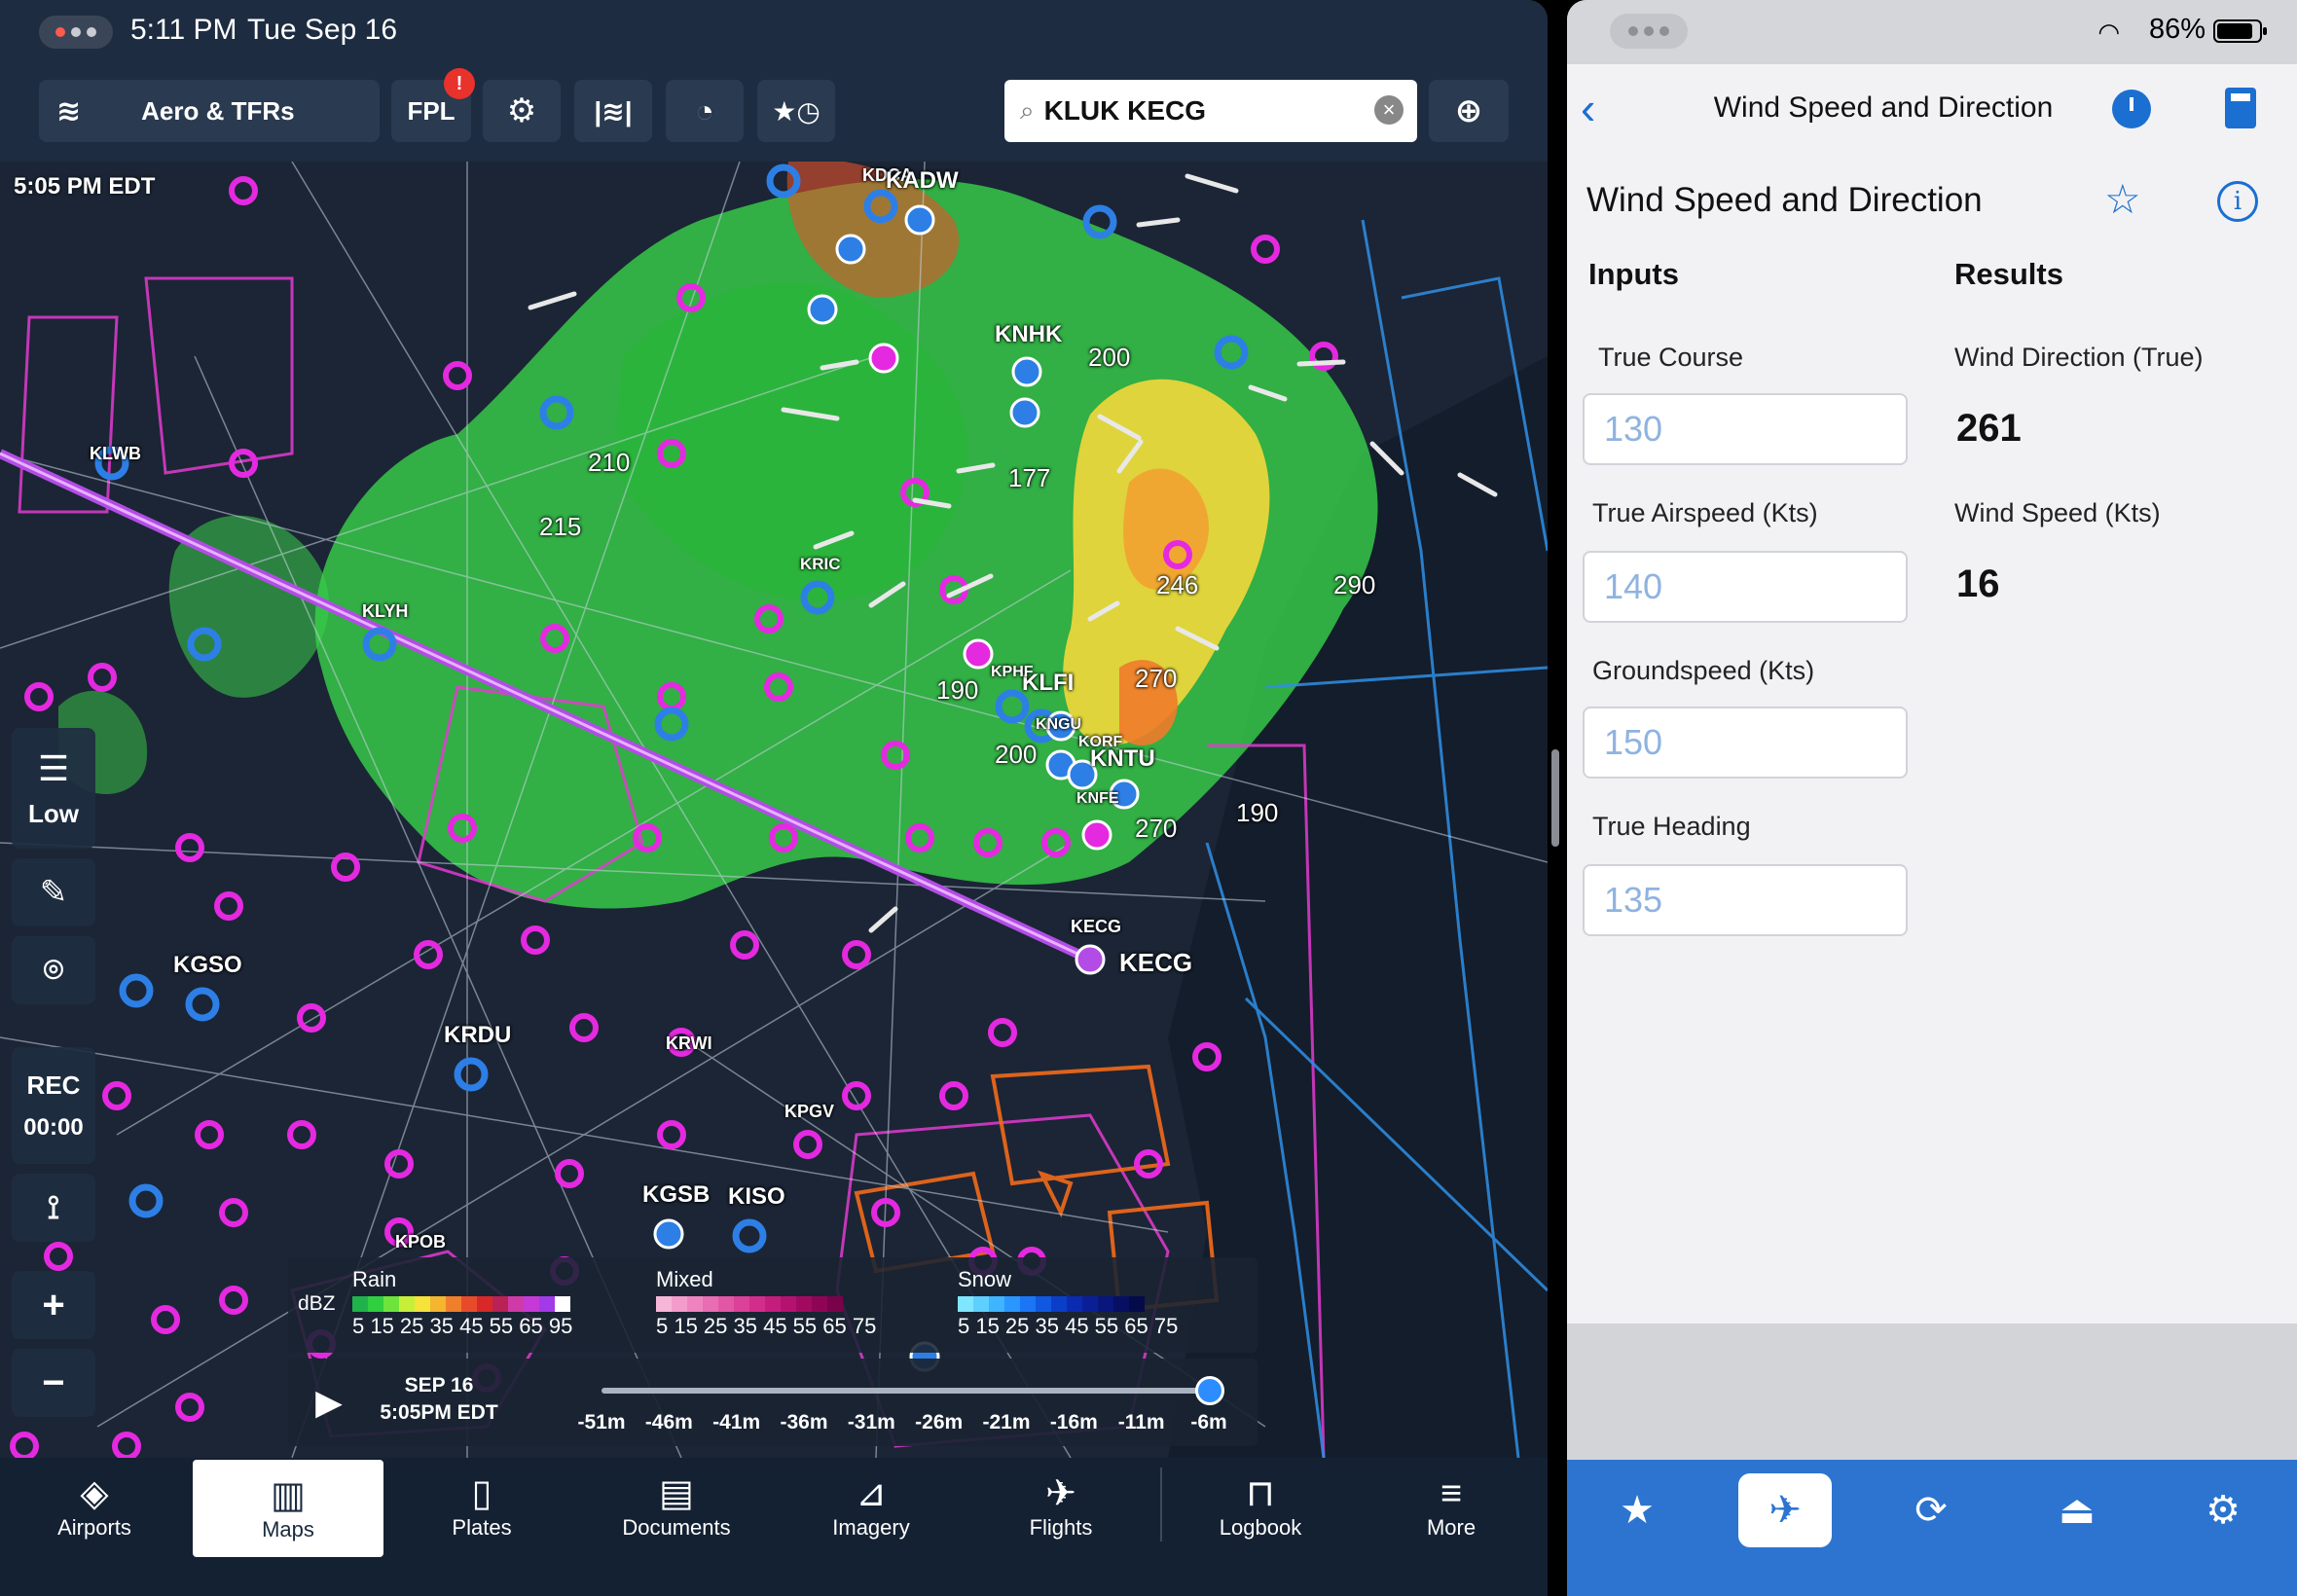  What do you see at coordinates (54, 1305) in the screenshot?
I see `zoom-in-button: +` at bounding box center [54, 1305].